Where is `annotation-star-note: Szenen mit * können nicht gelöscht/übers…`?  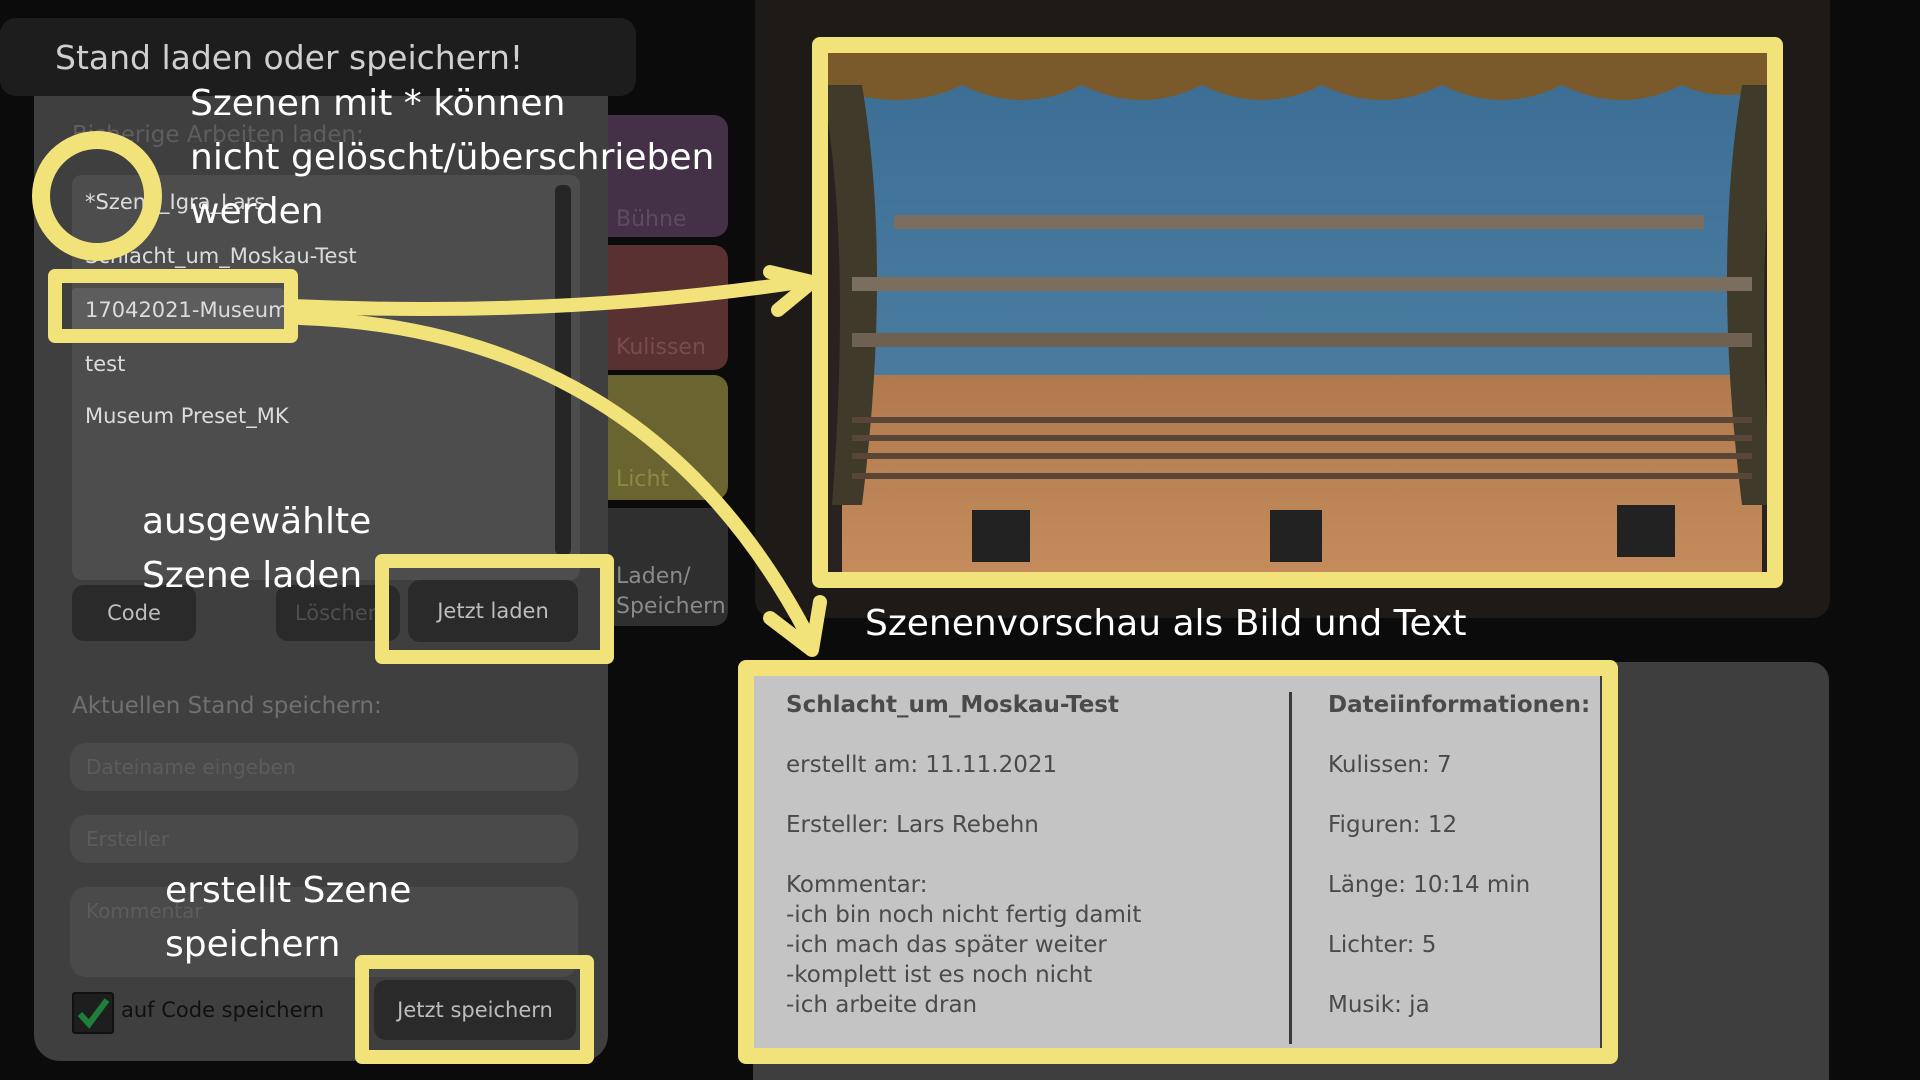
annotation-star-note: Szenen mit * können nicht gelöscht/übers… is located at coordinates (452, 157).